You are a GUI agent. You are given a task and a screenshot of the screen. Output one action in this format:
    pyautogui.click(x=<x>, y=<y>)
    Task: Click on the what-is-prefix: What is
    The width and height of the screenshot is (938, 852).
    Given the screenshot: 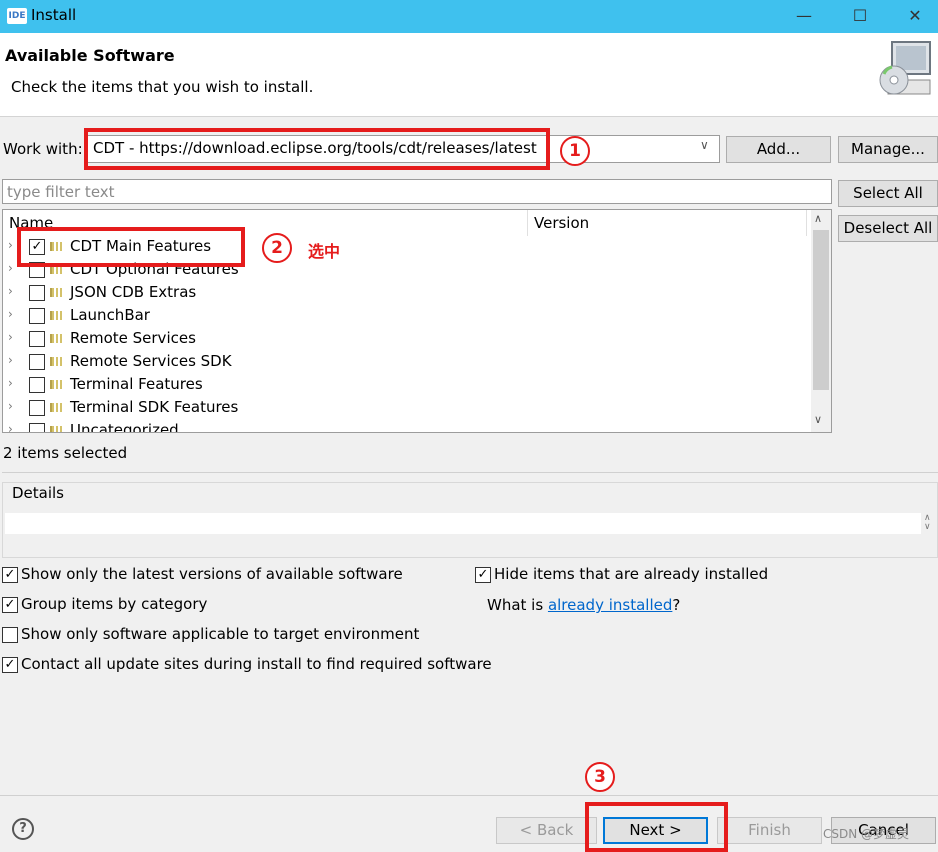 What is the action you would take?
    pyautogui.click(x=517, y=605)
    